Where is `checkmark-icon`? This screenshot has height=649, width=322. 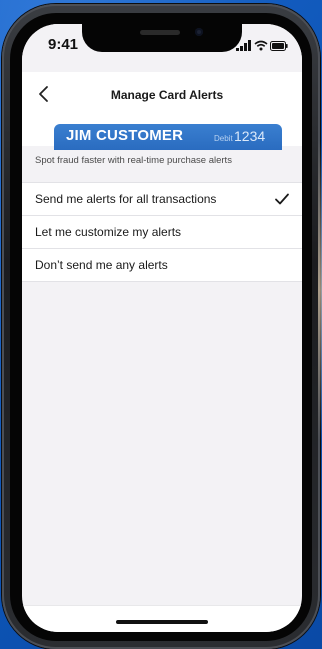 checkmark-icon is located at coordinates (282, 199).